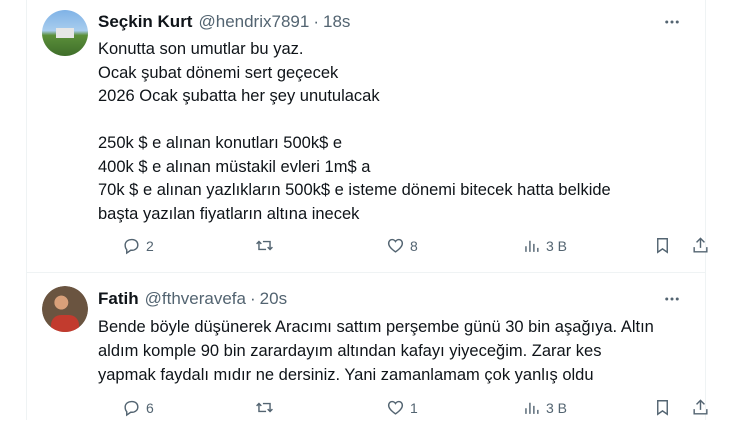  I want to click on tweet-actions: 2 8 3 B, so click(403, 248).